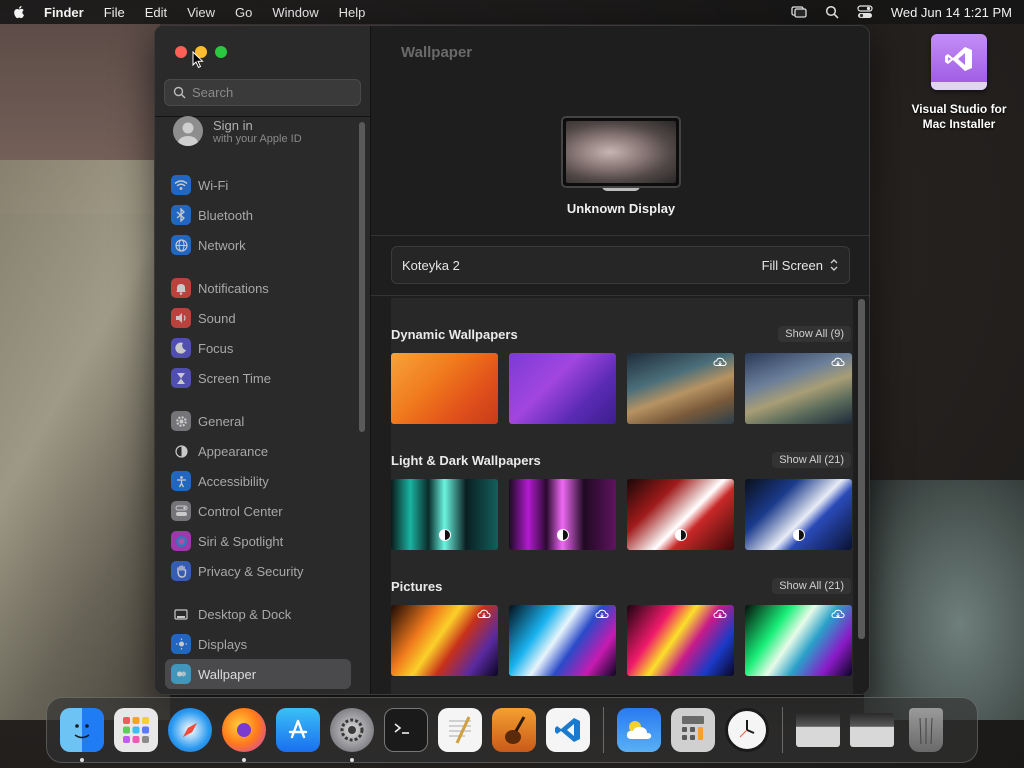  I want to click on sidebar-item-control-center: Control Center, so click(258, 511).